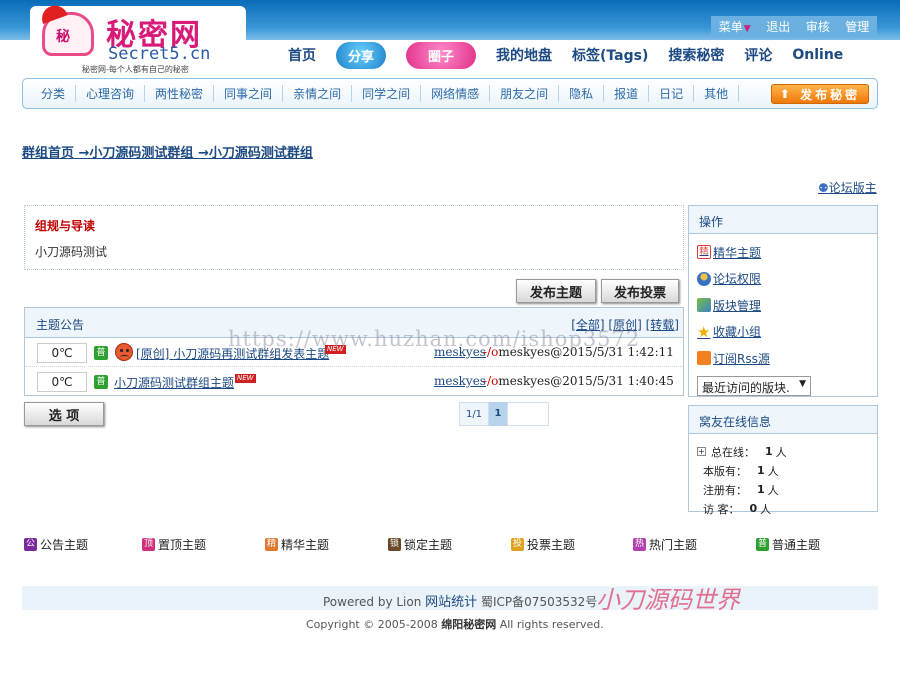 The width and height of the screenshot is (900, 680). Describe the element at coordinates (778, 26) in the screenshot. I see `logout-link: 退出` at that location.